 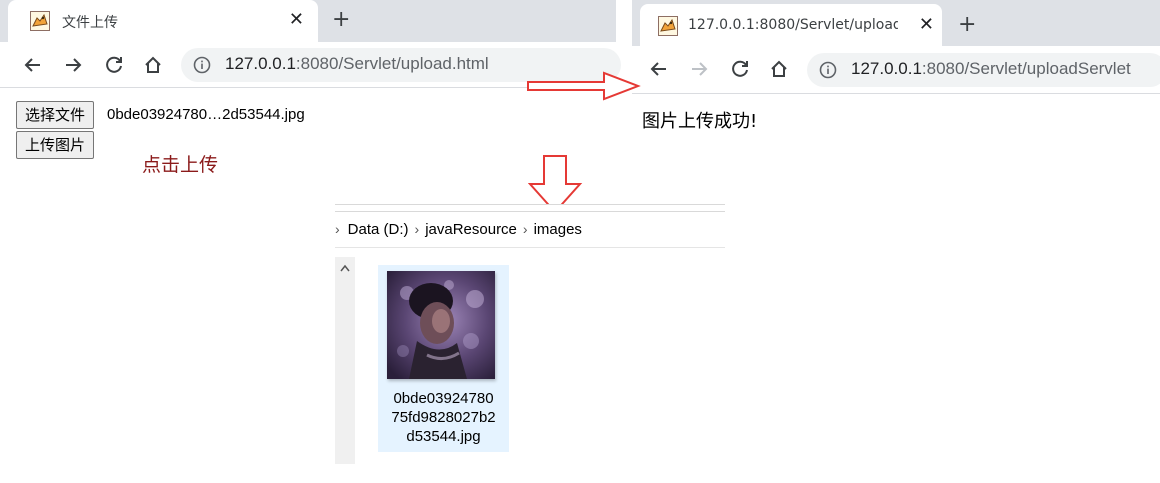 I want to click on url-text: 127.0.0.1:8080/Servlet/uploadServlet, so click(x=991, y=69).